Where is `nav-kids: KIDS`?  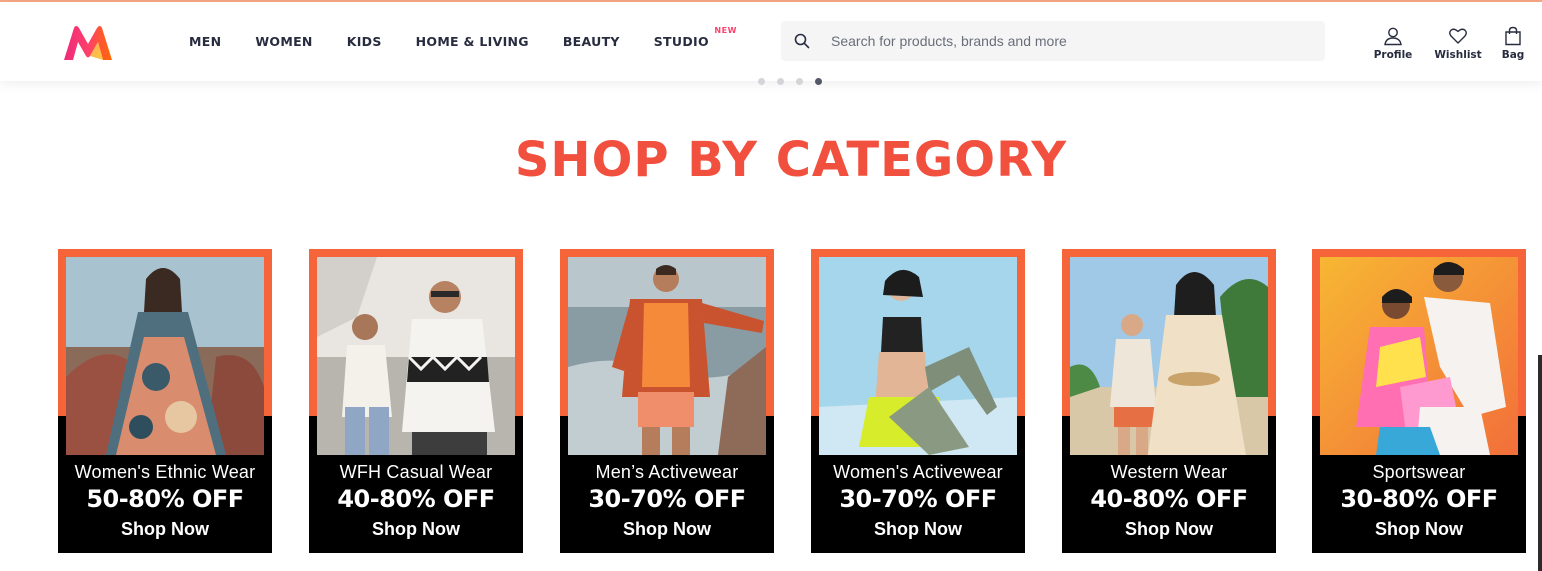 nav-kids: KIDS is located at coordinates (364, 41).